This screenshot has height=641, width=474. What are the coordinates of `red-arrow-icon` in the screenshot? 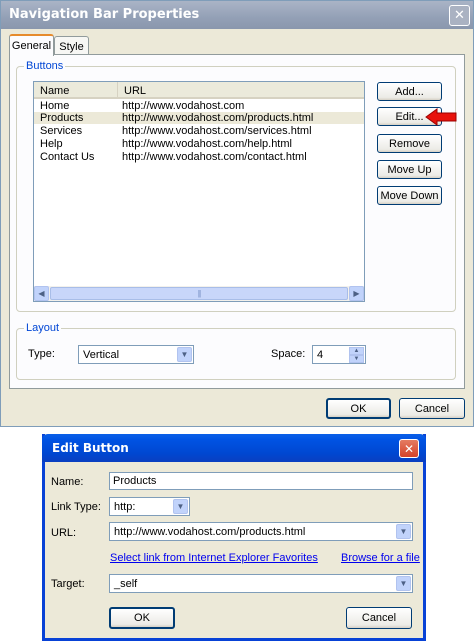 It's located at (441, 117).